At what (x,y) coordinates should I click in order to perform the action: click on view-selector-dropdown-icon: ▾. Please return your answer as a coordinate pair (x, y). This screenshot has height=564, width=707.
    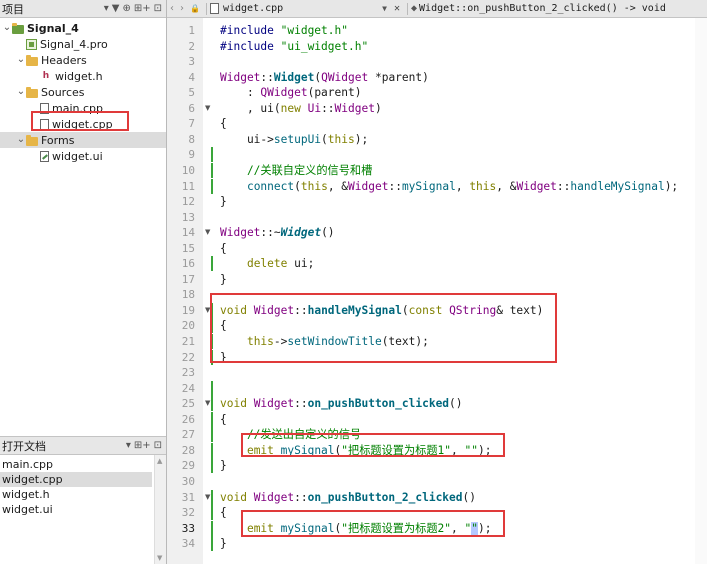
    Looking at the image, I should click on (106, 9).